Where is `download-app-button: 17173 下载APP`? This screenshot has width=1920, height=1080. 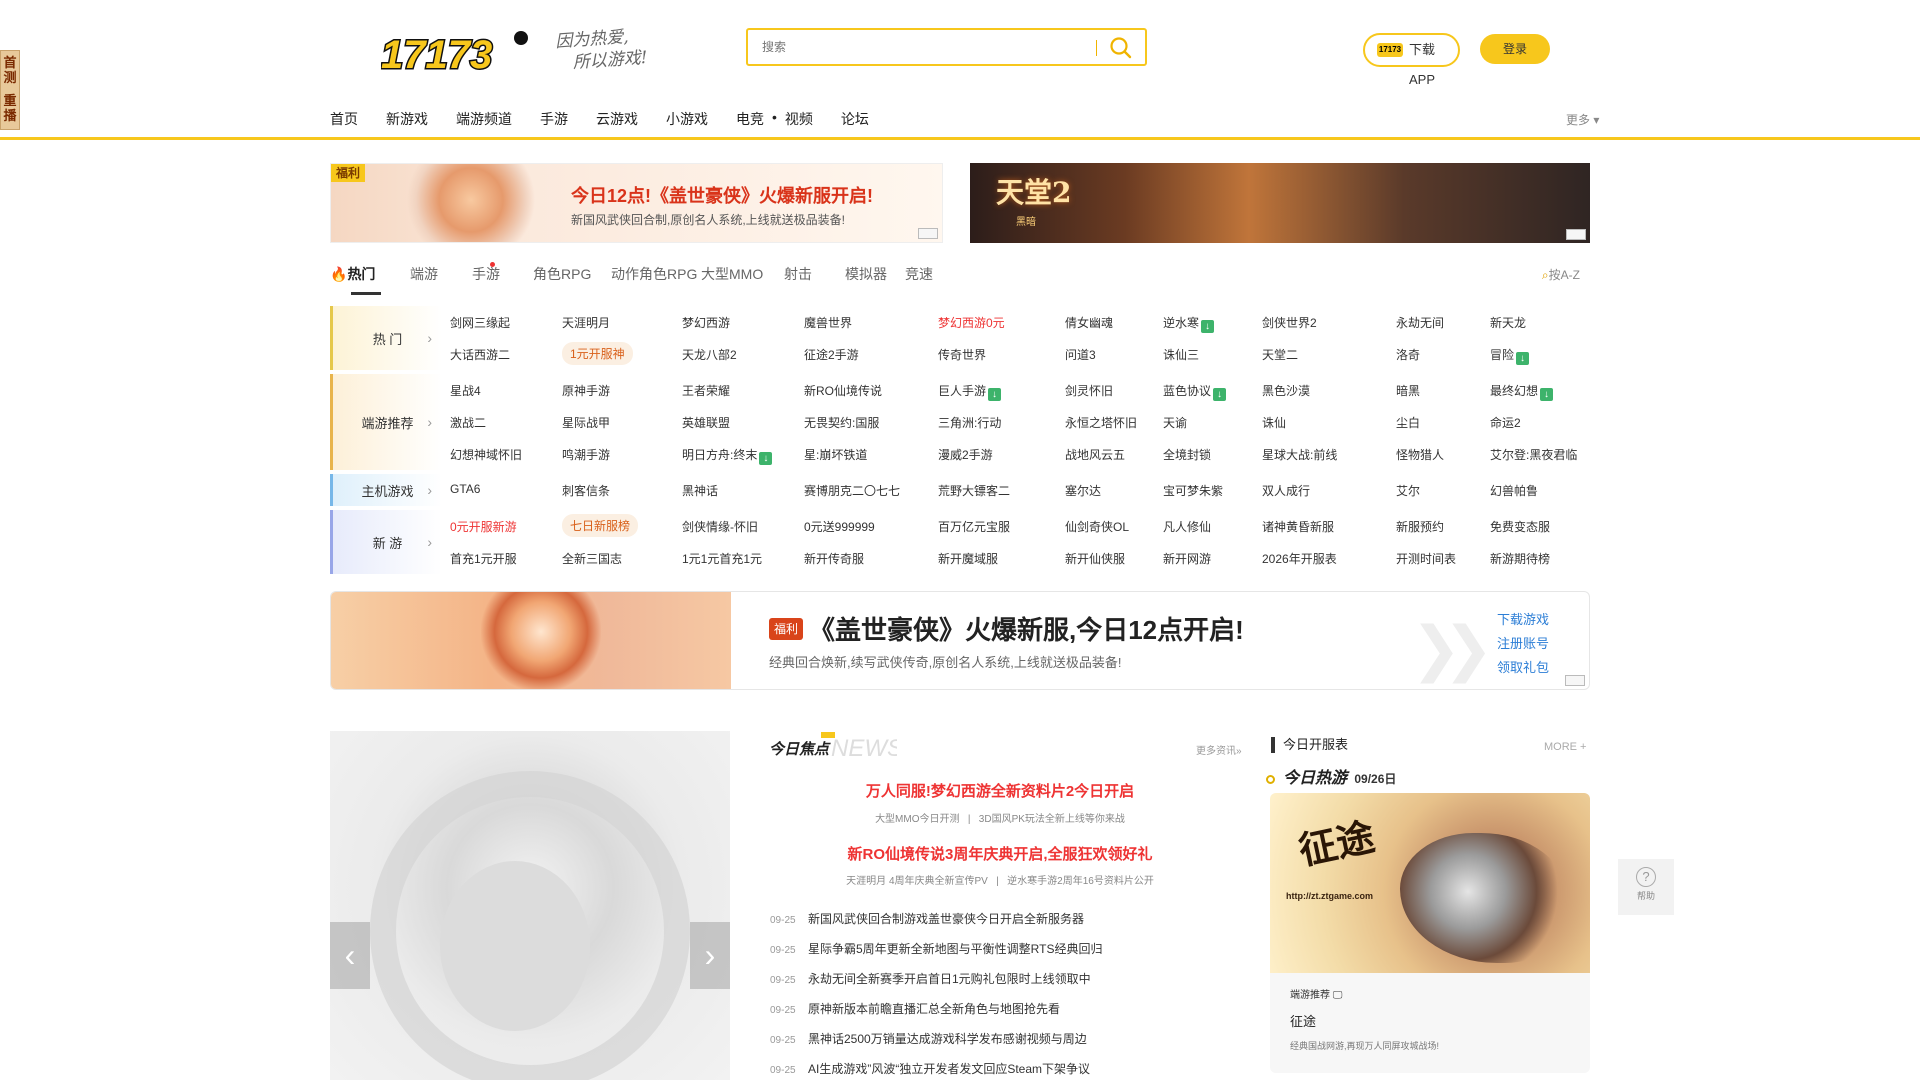 download-app-button: 17173 下载APP is located at coordinates (1411, 60).